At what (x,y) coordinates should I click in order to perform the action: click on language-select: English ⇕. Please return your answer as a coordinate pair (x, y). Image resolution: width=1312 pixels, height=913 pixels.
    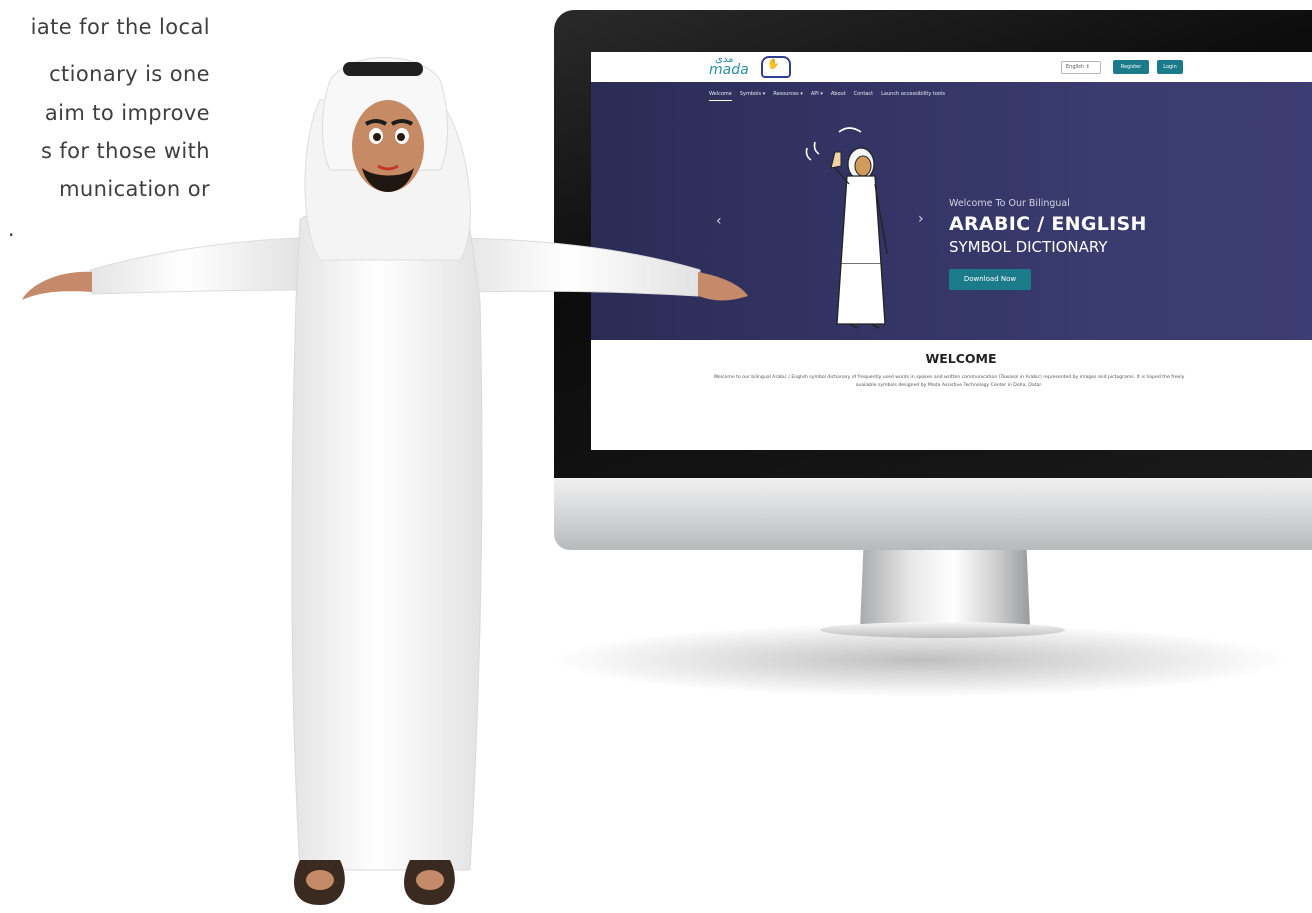
    Looking at the image, I should click on (1081, 67).